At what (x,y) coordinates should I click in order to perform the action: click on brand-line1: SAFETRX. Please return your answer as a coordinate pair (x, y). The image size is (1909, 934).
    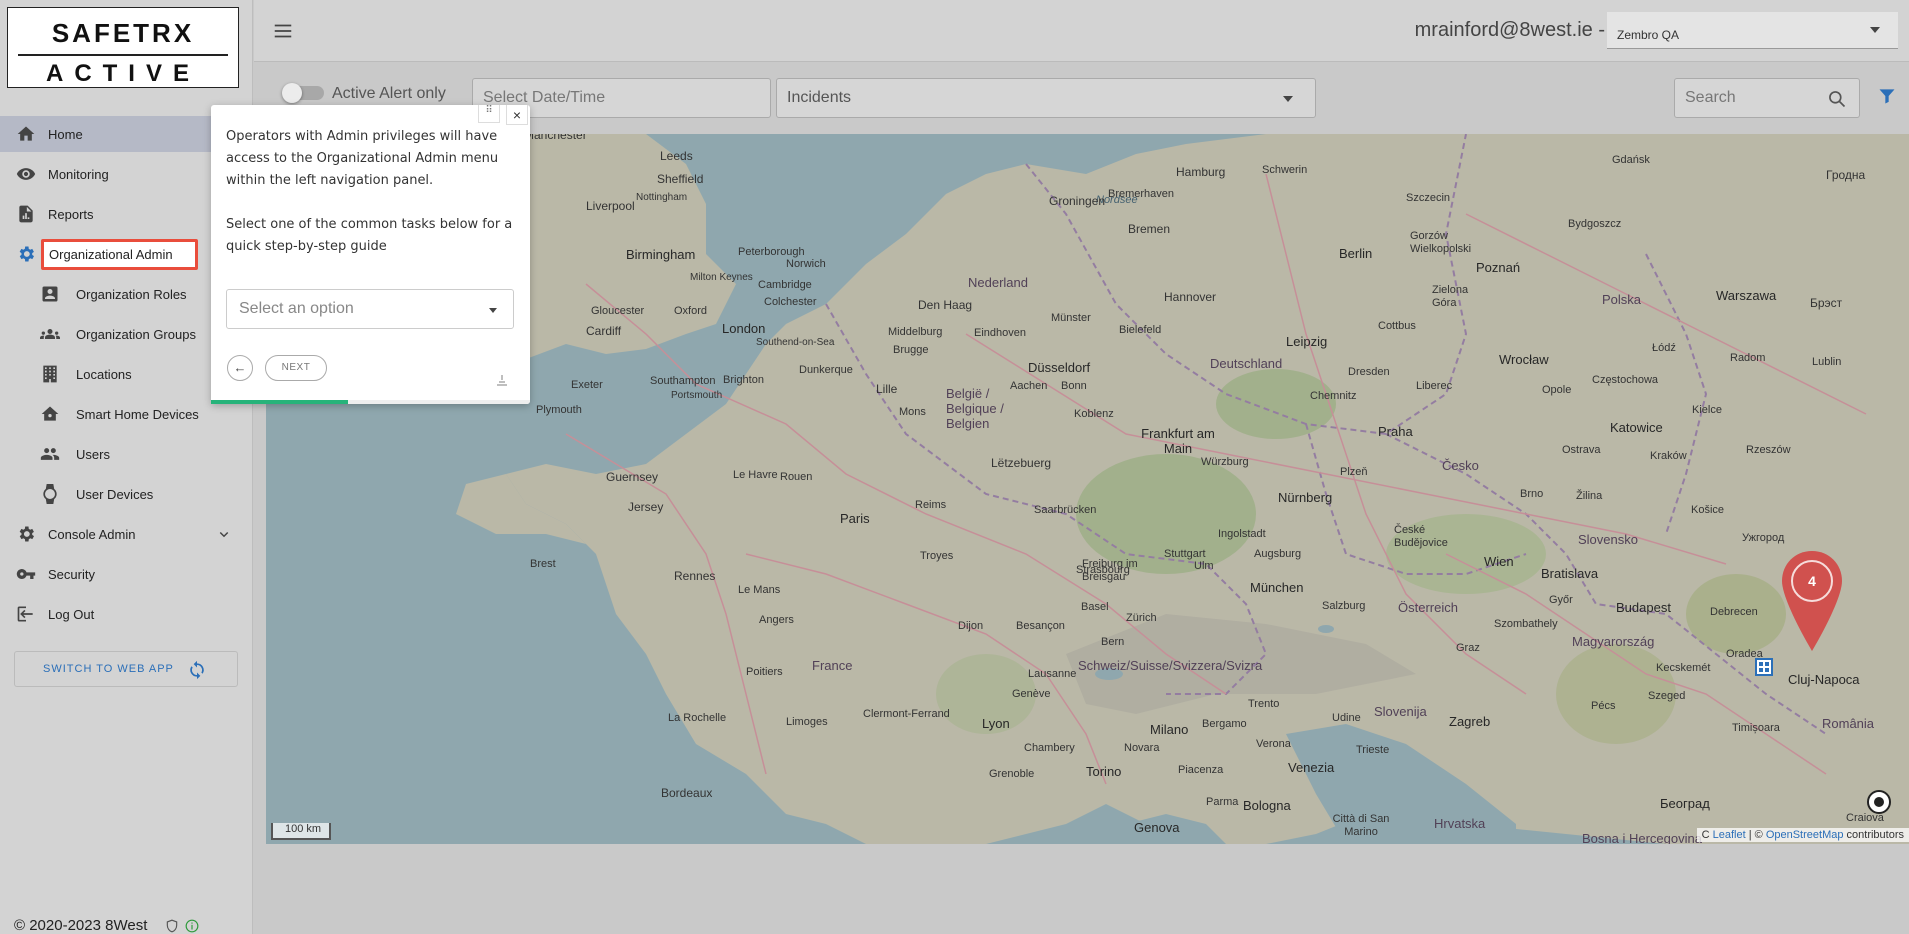
    Looking at the image, I should click on (123, 33).